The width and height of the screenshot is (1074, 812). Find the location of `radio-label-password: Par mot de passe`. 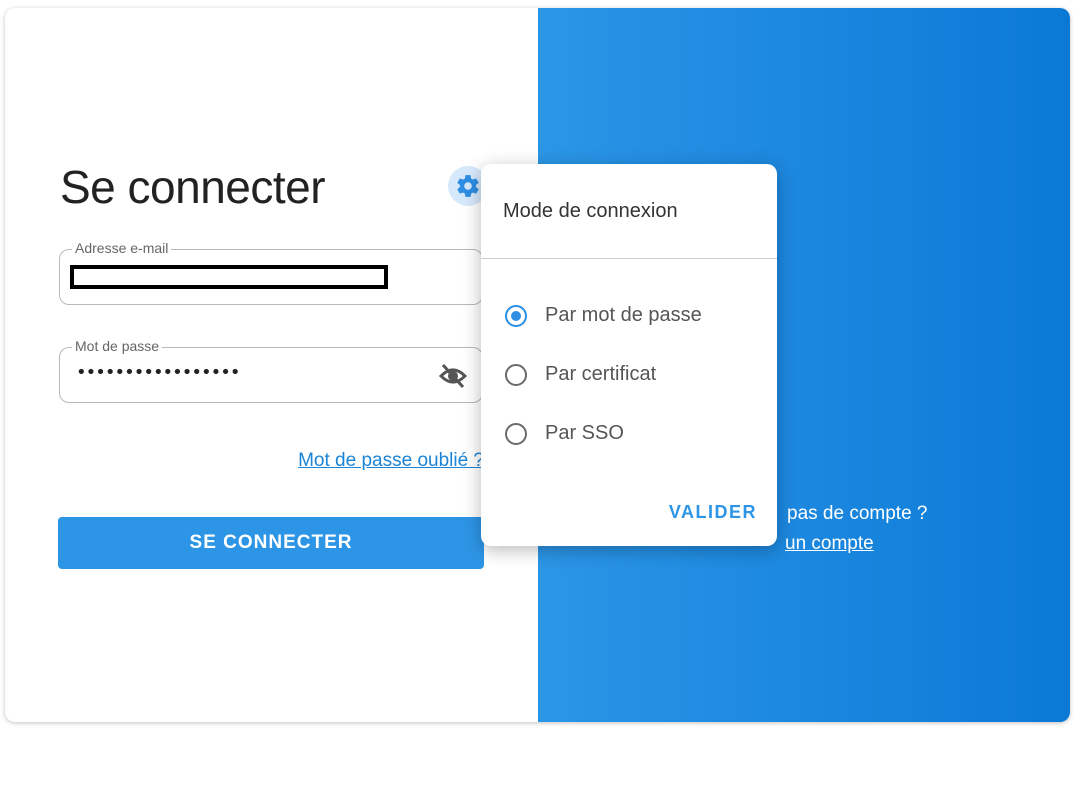

radio-label-password: Par mot de passe is located at coordinates (623, 315).